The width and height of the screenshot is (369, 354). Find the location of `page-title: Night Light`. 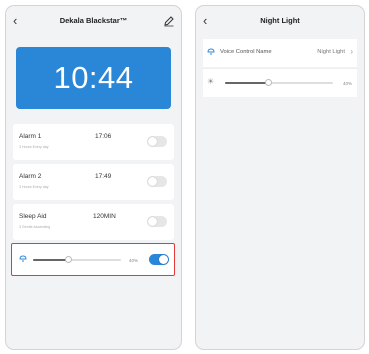

page-title: Night Light is located at coordinates (280, 20).